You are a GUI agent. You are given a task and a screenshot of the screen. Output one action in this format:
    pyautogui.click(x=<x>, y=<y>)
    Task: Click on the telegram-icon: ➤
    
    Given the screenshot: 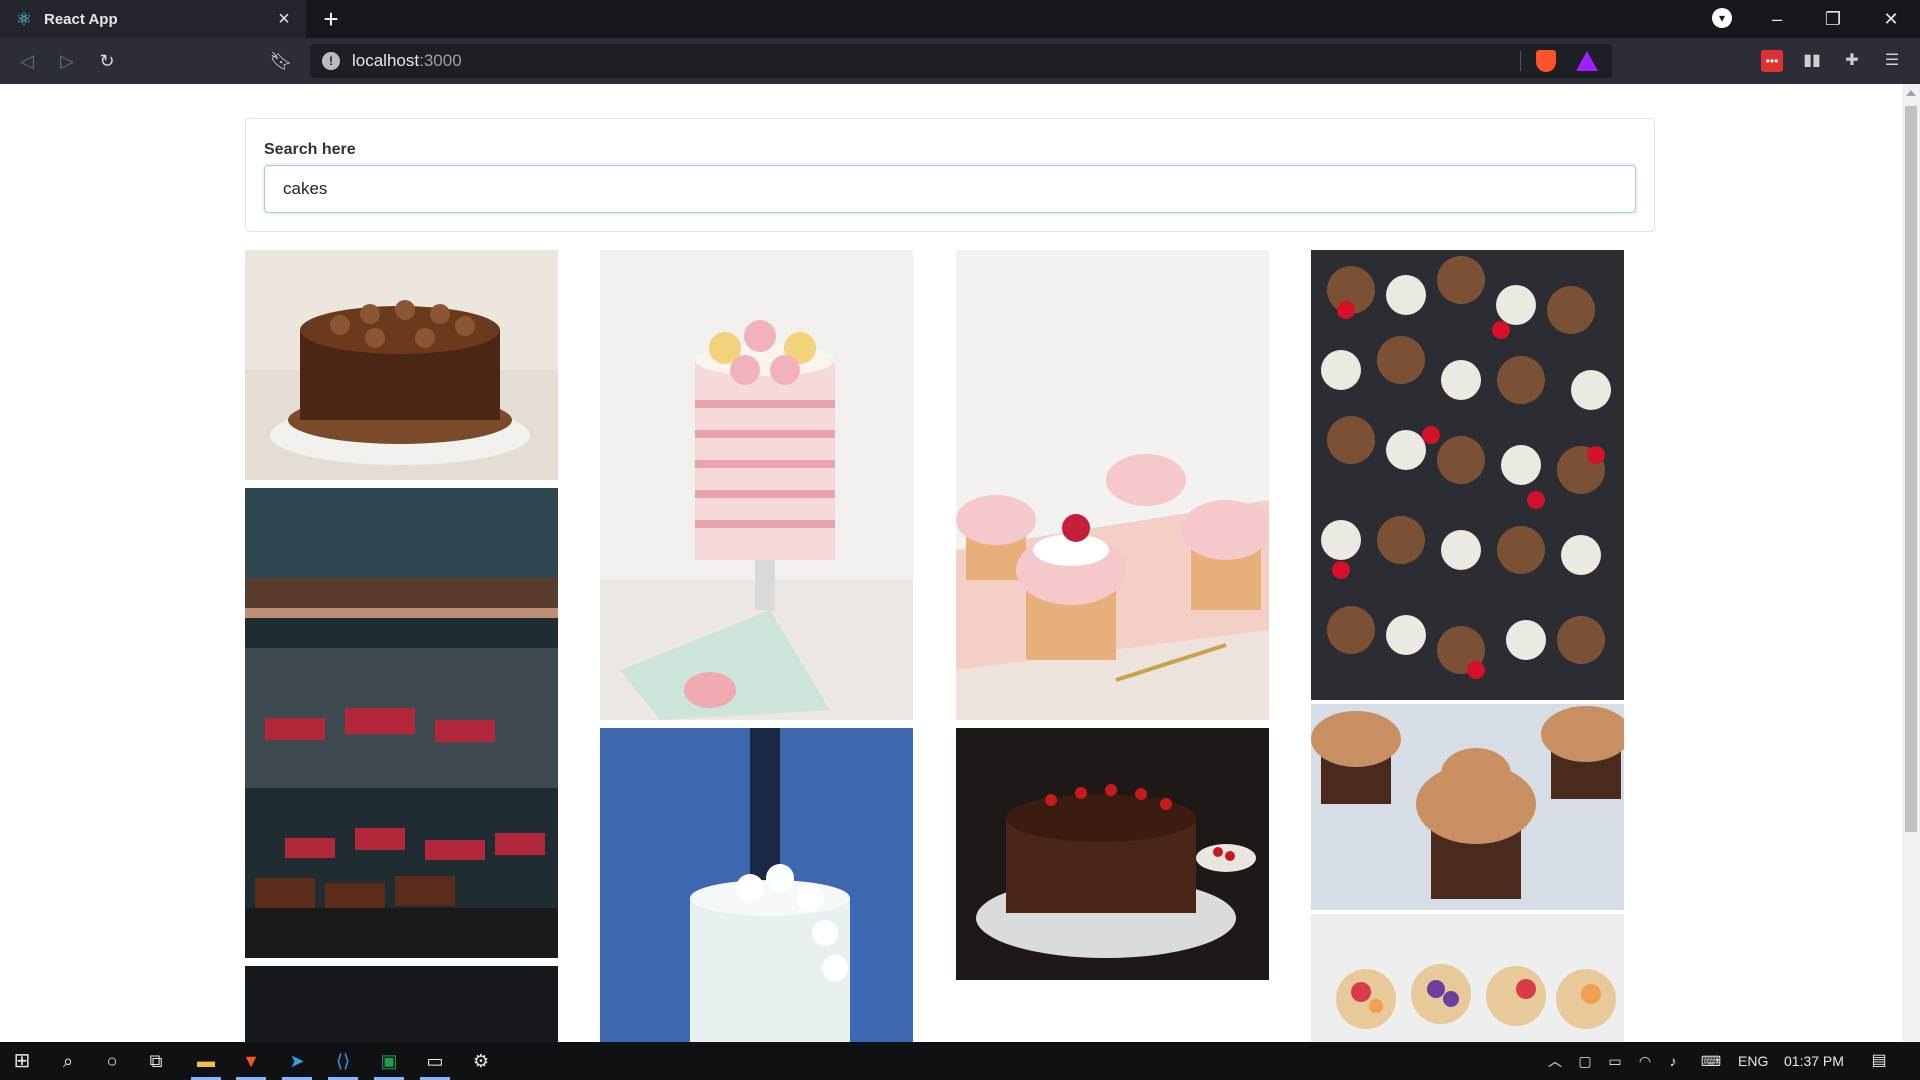 What is the action you would take?
    pyautogui.click(x=297, y=1061)
    